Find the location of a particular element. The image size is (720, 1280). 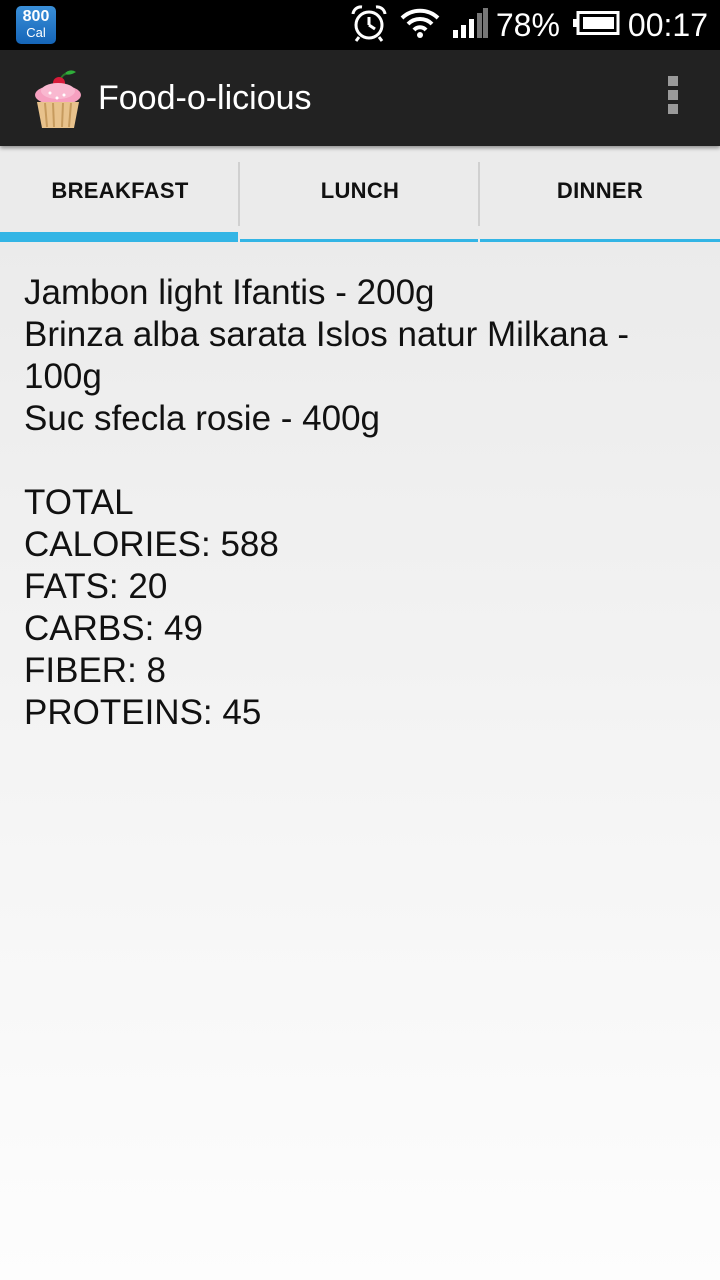

tab-breakfast: BREAKFAST is located at coordinates (120, 194).